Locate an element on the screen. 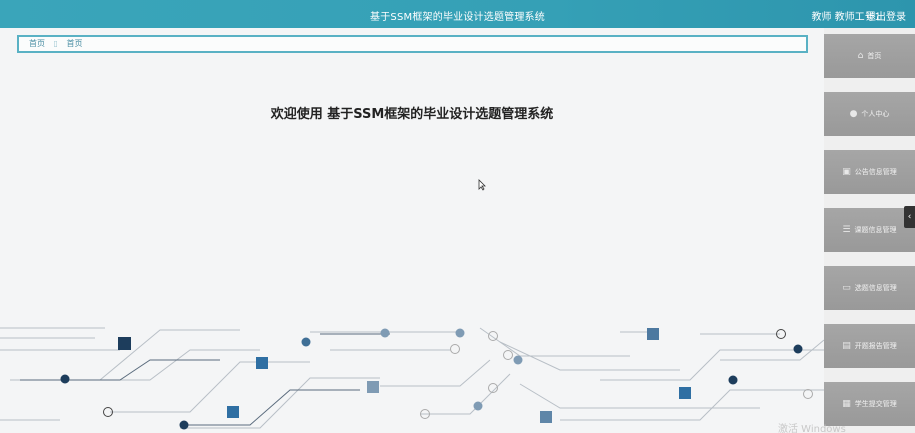 This screenshot has width=915, height=433. menu-item-announcements: ▣ 公告信息管理 is located at coordinates (869, 172).